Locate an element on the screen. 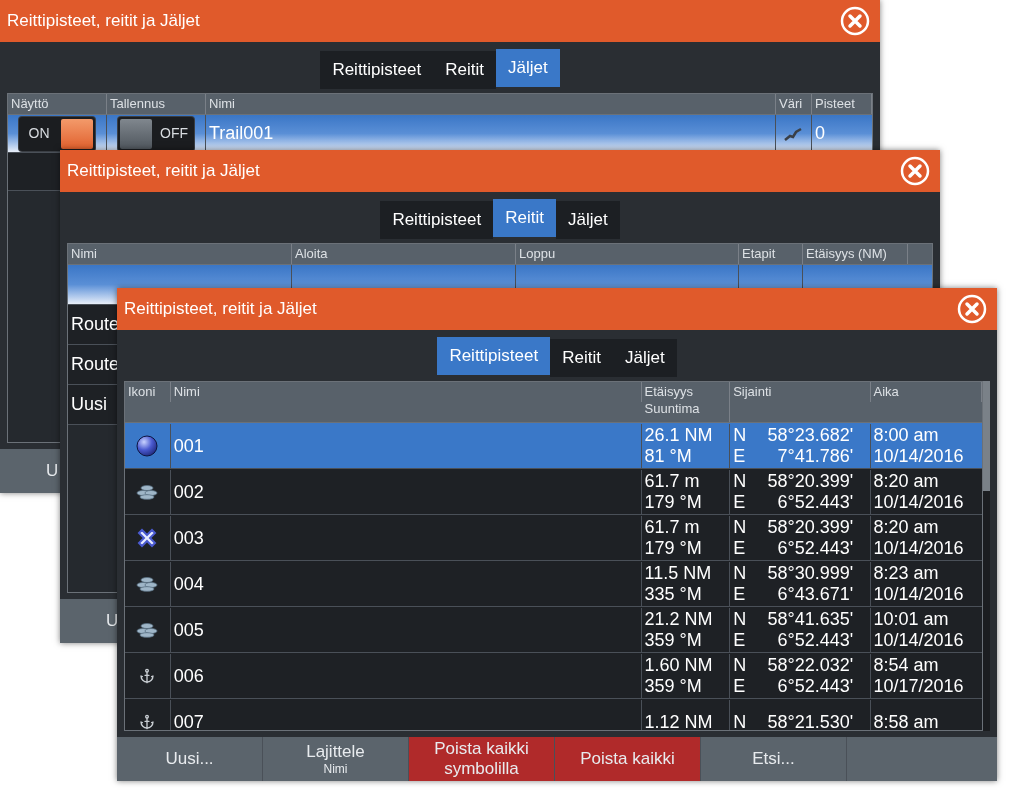 This screenshot has height=807, width=1024. latitude: 58°22.032' is located at coordinates (810, 665).